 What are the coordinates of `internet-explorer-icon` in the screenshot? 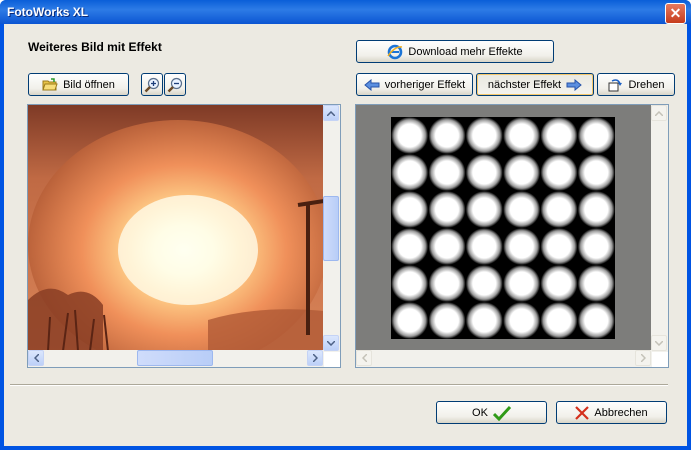 It's located at (395, 51).